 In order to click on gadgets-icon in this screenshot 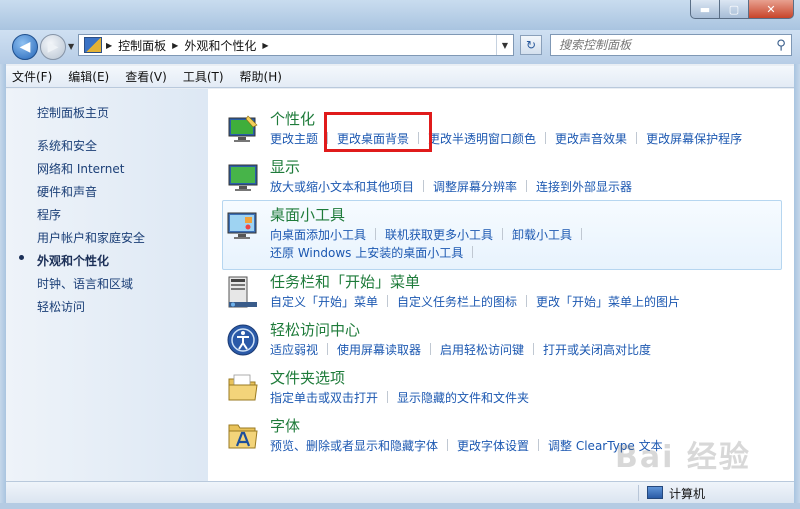, I will do `click(243, 225)`.